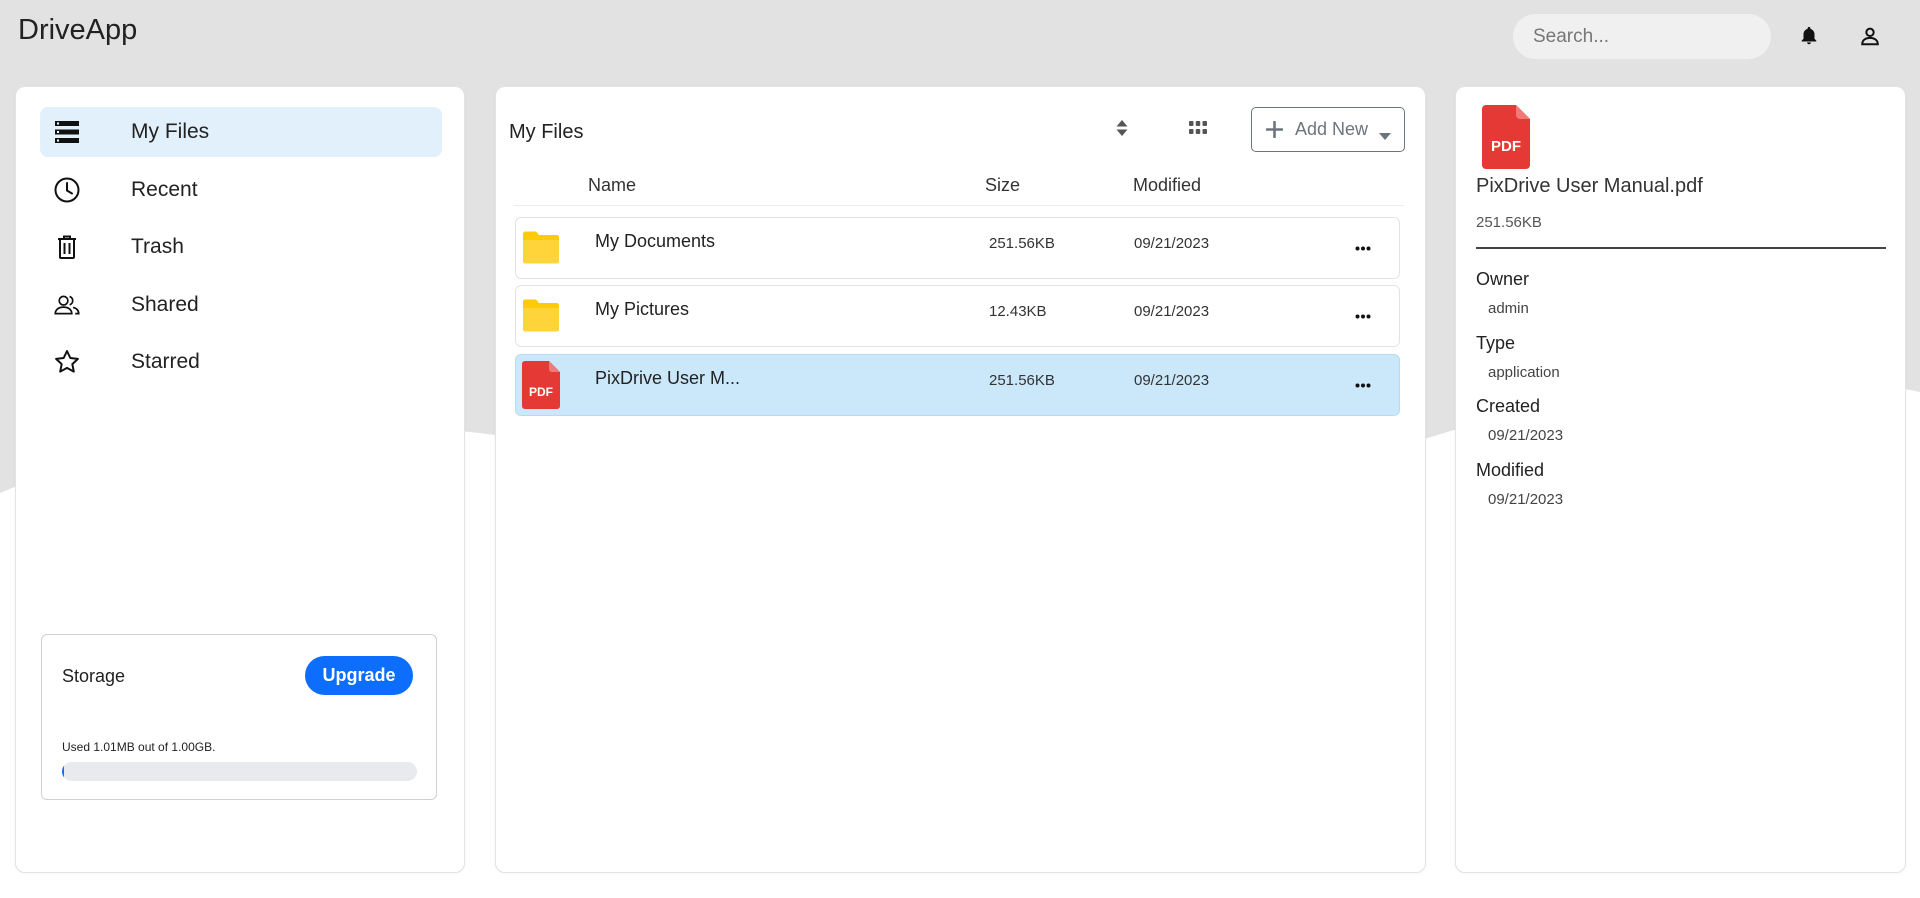 This screenshot has width=1920, height=898. Describe the element at coordinates (241, 132) in the screenshot. I see `sidebar-item-my-files: My Files` at that location.